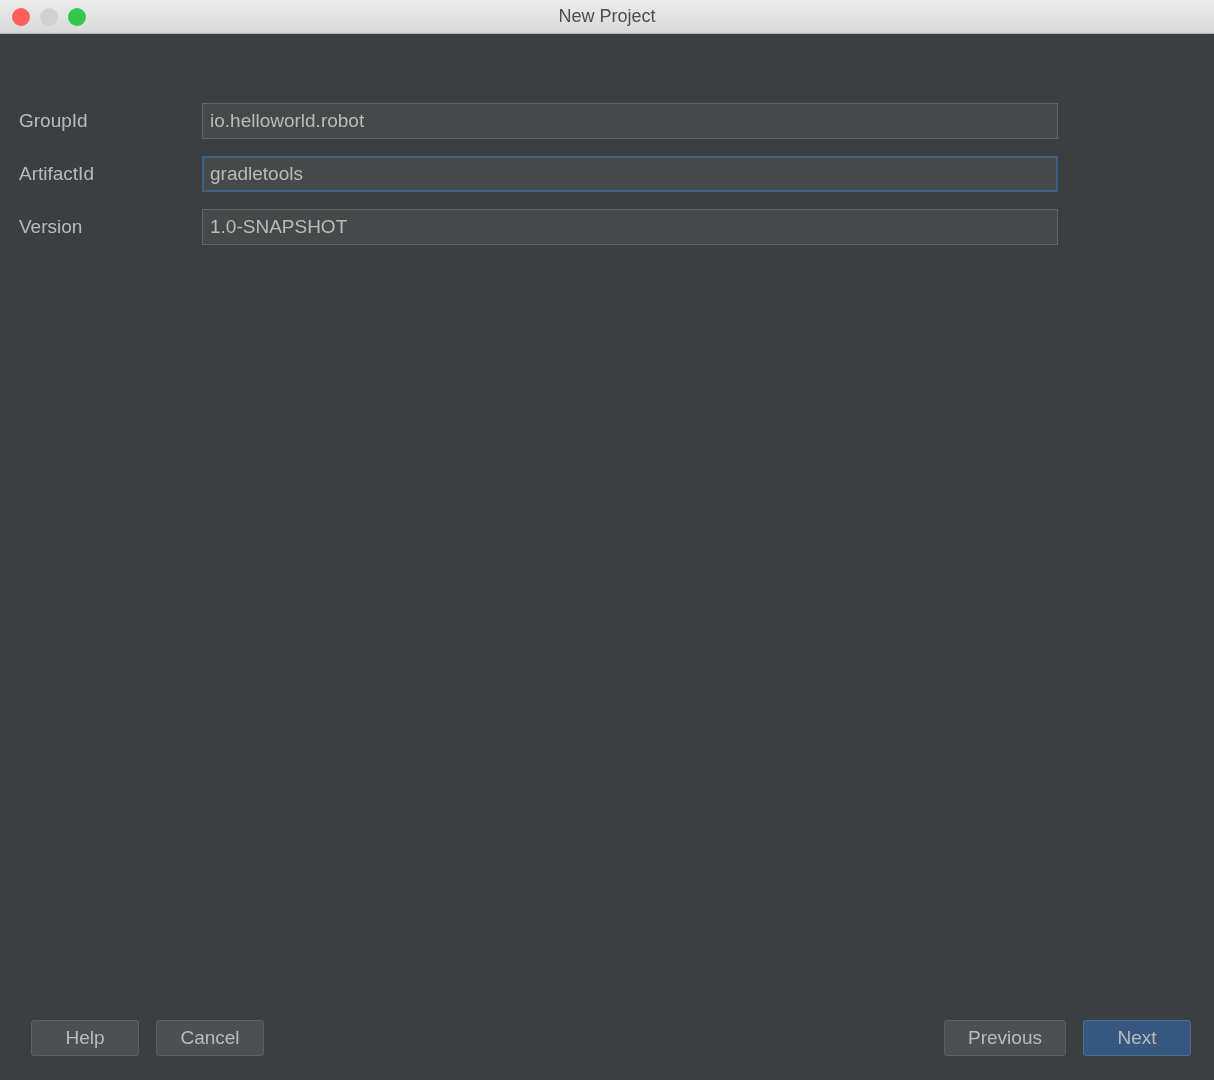 Image resolution: width=1214 pixels, height=1080 pixels. What do you see at coordinates (54, 121) in the screenshot?
I see `field-label: GroupId` at bounding box center [54, 121].